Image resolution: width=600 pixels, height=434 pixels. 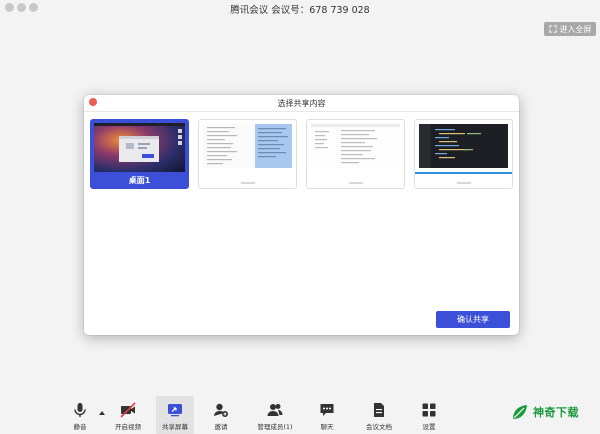 I want to click on window-title: 腾讯会议 会议号：678 739 028, so click(x=300, y=10).